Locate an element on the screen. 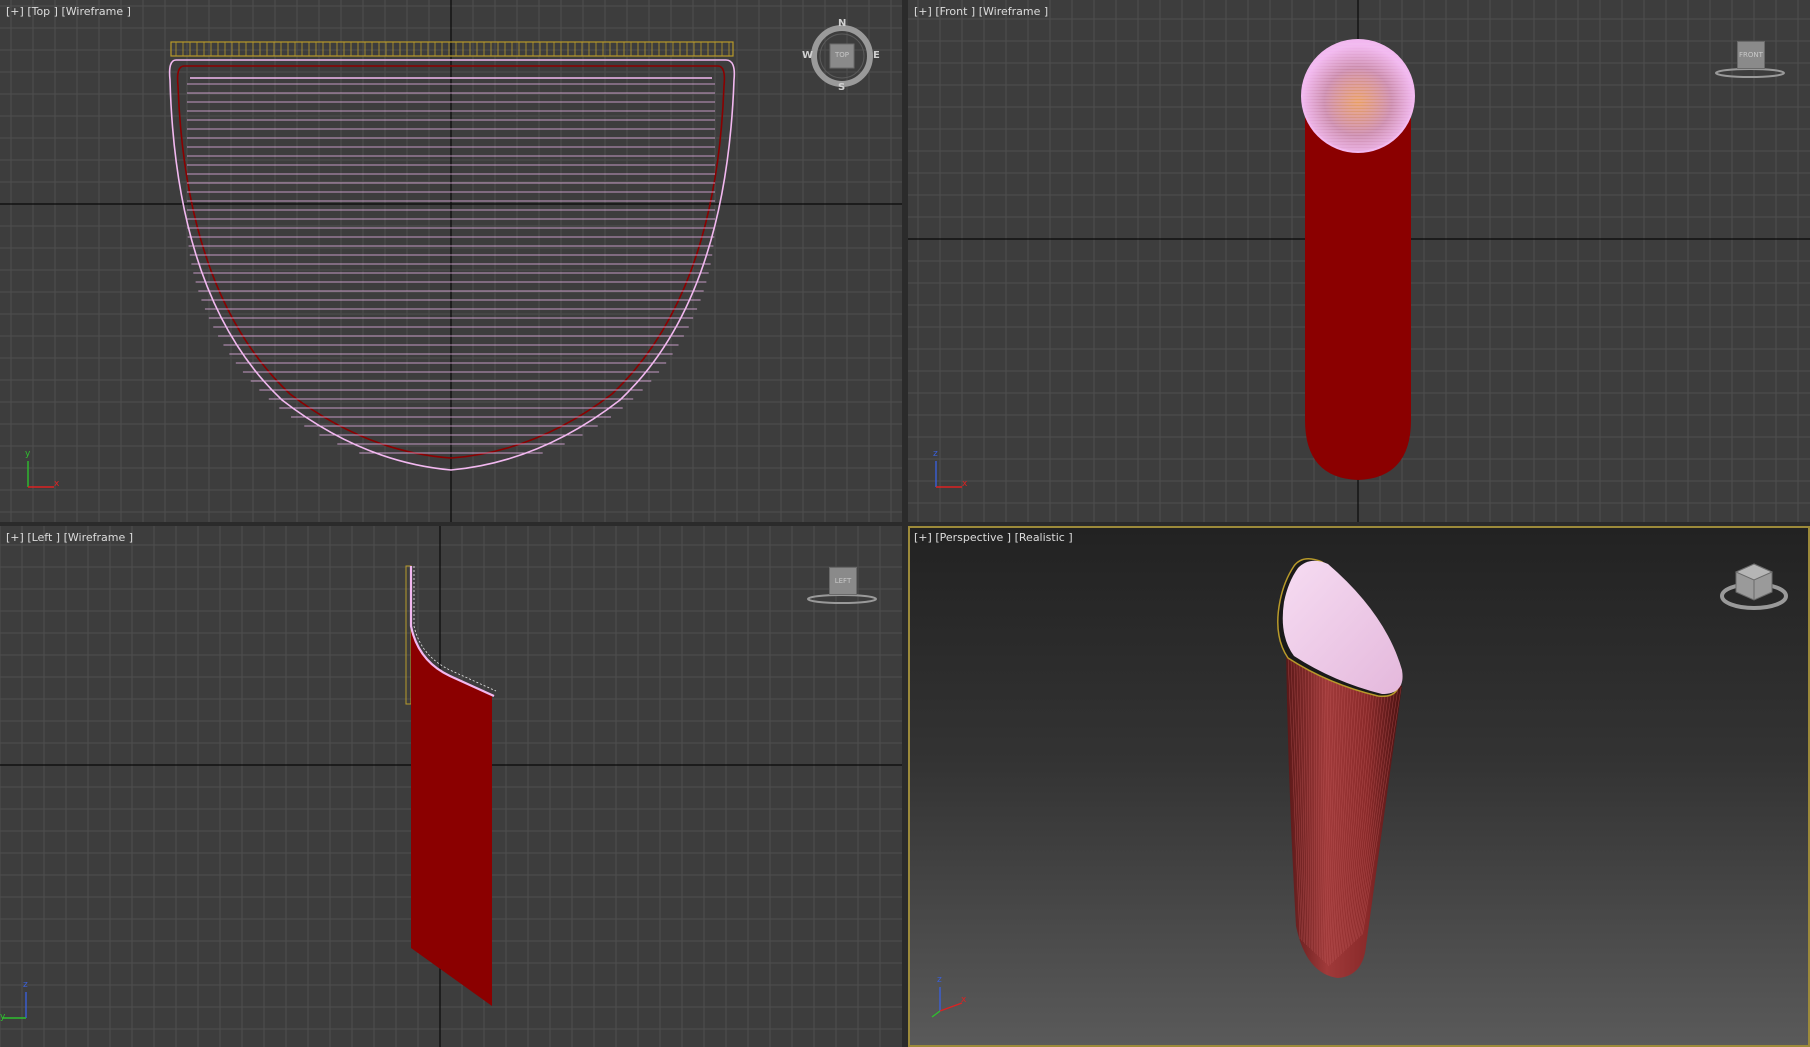 This screenshot has width=1810, height=1047. viewcube-perspective is located at coordinates (1754, 586).